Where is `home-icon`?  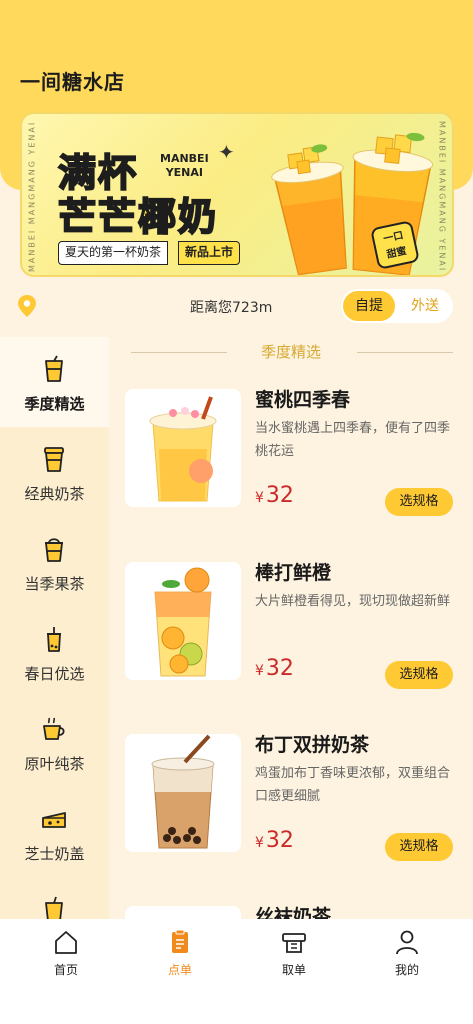 home-icon is located at coordinates (66, 942).